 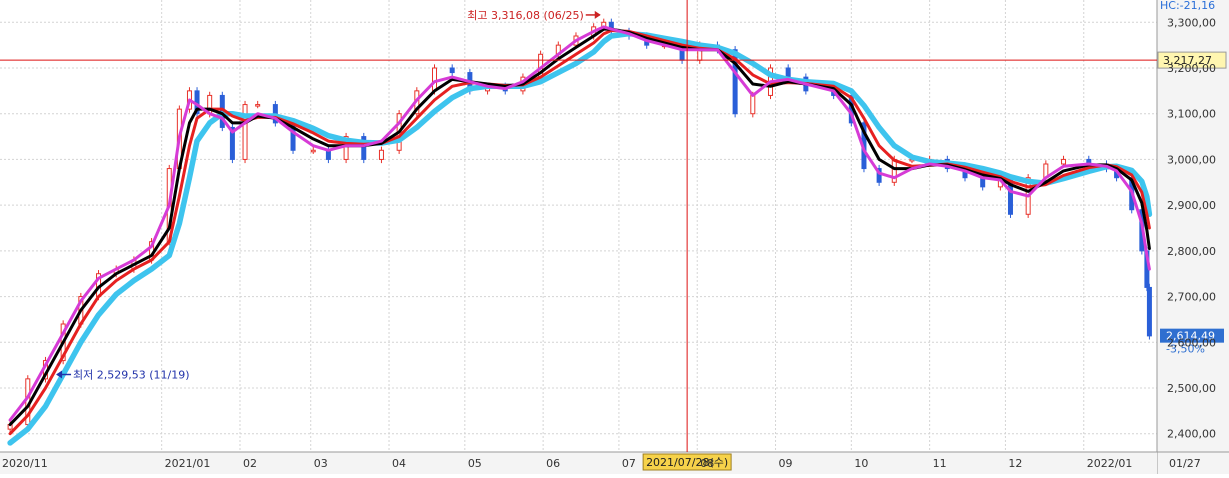 I want to click on y-tick-label: 3,300,00, so click(x=1191, y=22).